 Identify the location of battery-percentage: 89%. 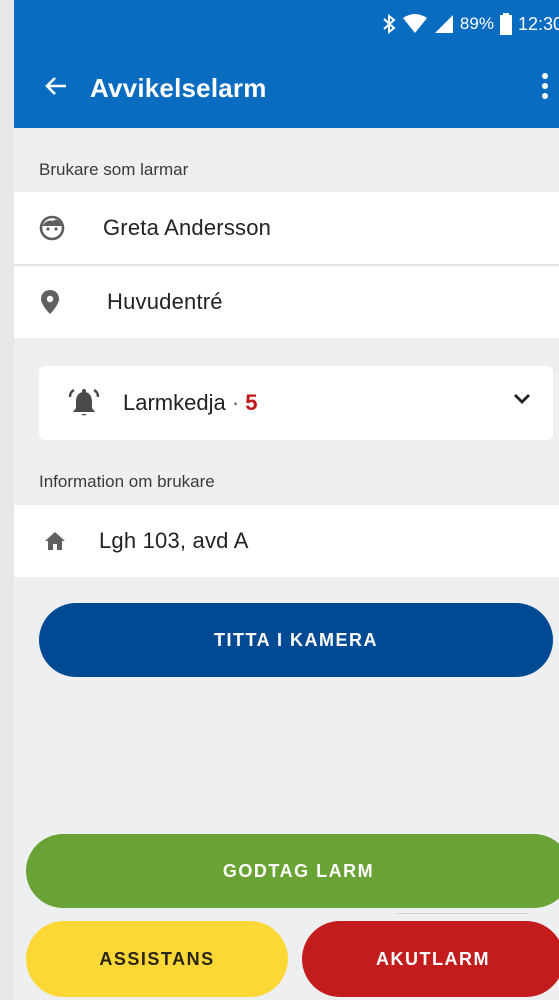
(476, 23).